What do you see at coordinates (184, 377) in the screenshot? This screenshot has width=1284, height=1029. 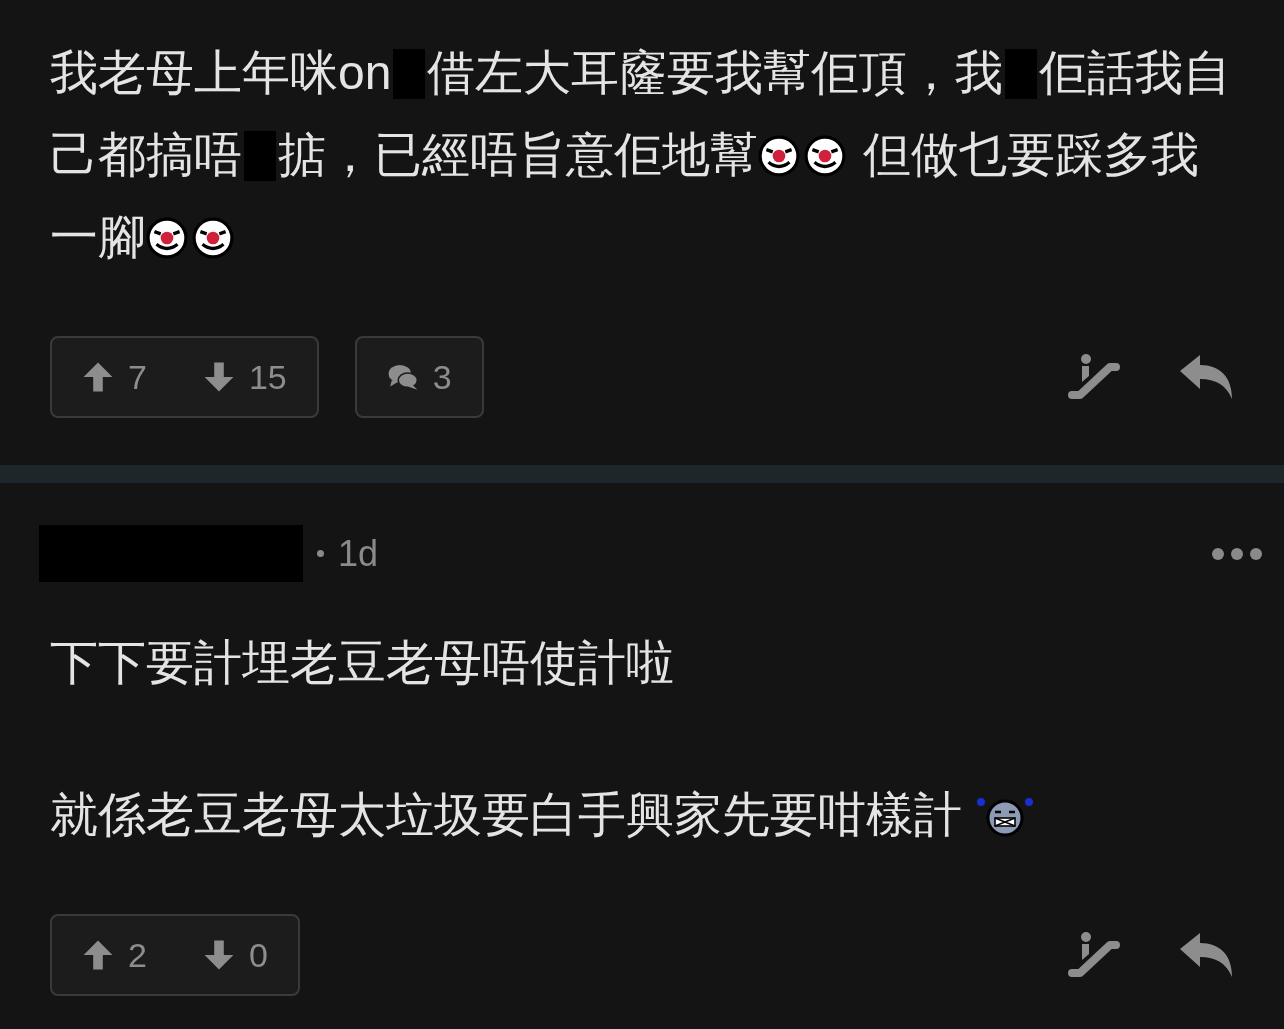 I see `vote-button: 7 15` at bounding box center [184, 377].